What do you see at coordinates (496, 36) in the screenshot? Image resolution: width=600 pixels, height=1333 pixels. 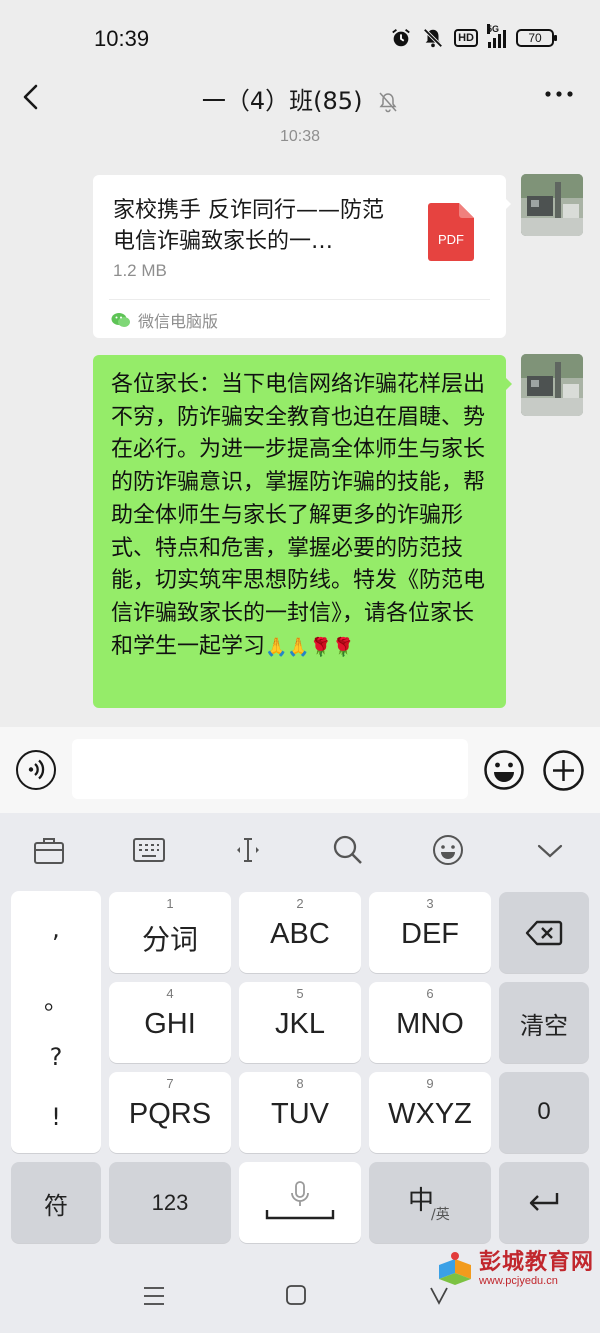 I see `signal-icon: 5G` at bounding box center [496, 36].